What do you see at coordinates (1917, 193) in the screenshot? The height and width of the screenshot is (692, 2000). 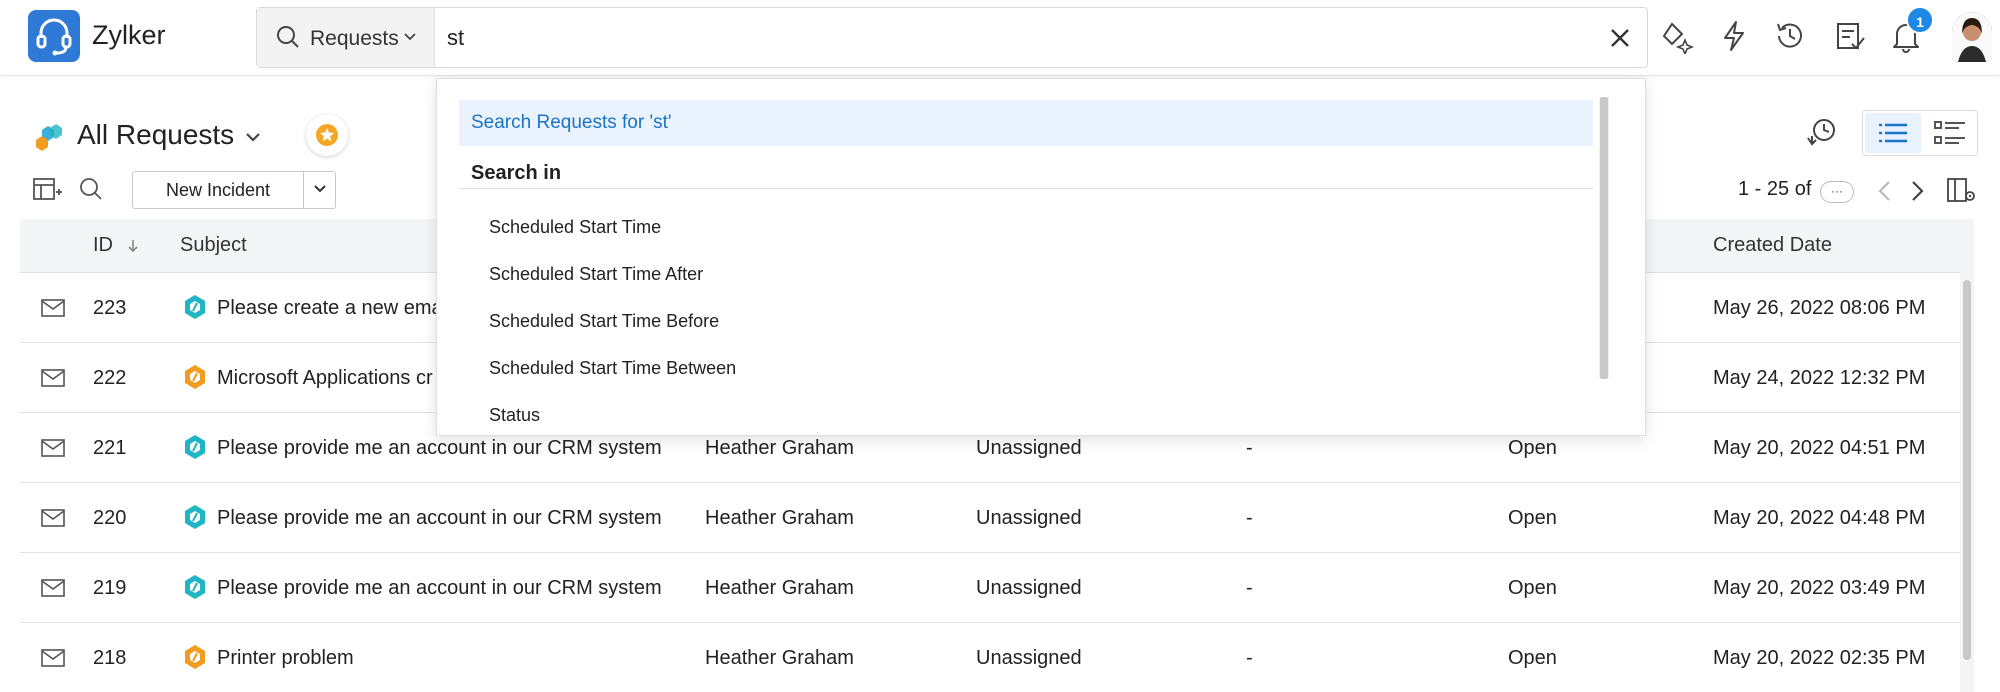 I see `chevron-right-icon` at bounding box center [1917, 193].